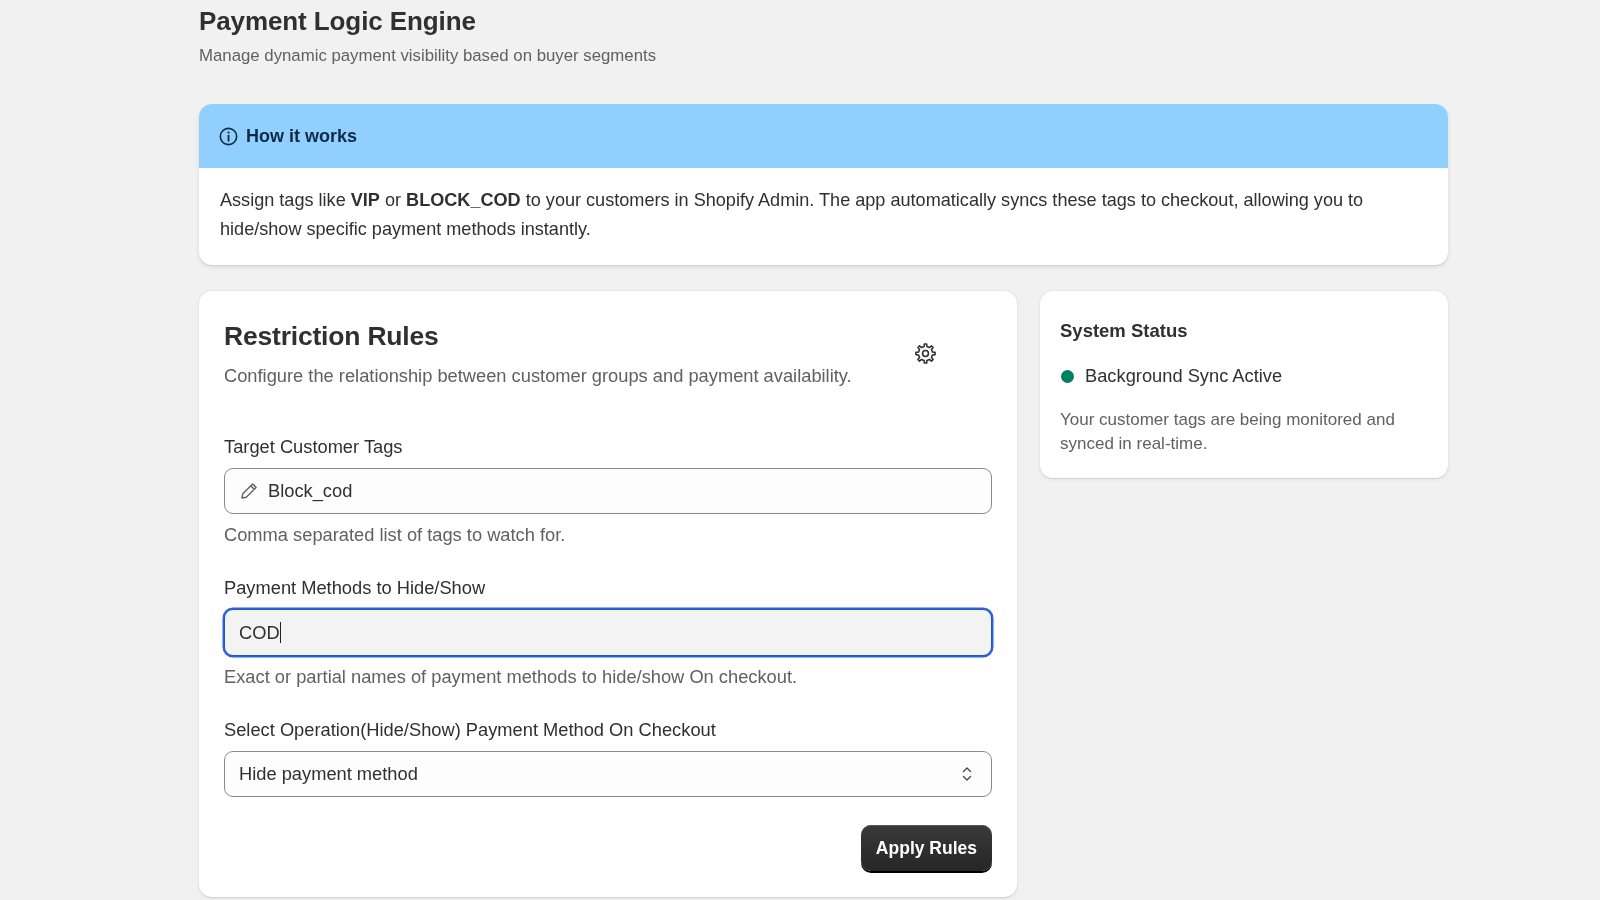  I want to click on card-title: Restriction Rules, so click(331, 336).